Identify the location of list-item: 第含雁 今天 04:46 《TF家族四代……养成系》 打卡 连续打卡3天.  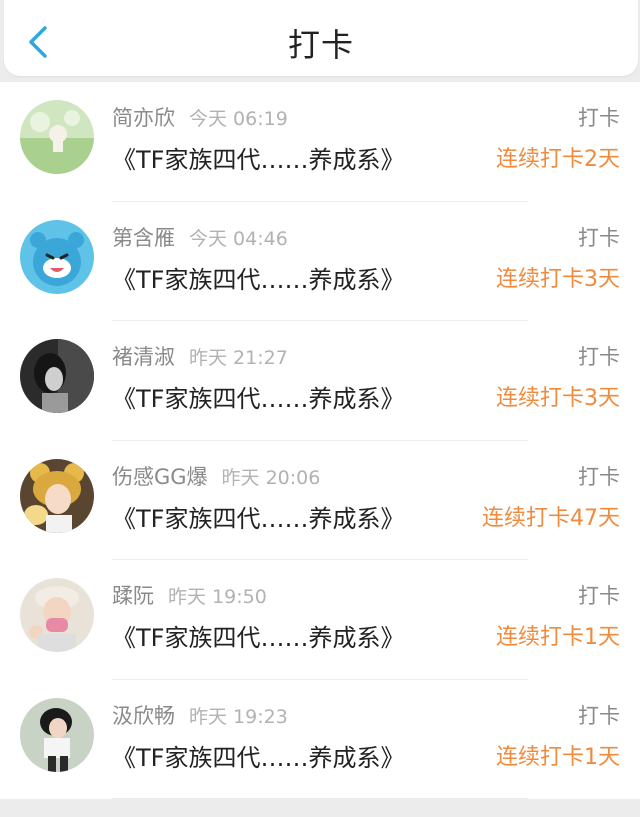
(320, 262).